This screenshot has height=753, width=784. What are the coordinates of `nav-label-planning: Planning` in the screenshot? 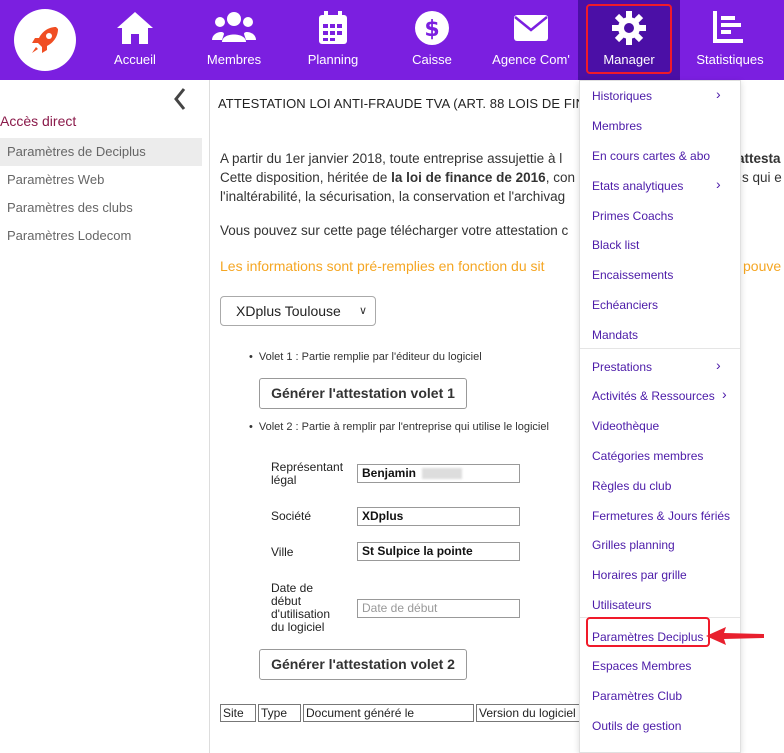 It's located at (333, 59).